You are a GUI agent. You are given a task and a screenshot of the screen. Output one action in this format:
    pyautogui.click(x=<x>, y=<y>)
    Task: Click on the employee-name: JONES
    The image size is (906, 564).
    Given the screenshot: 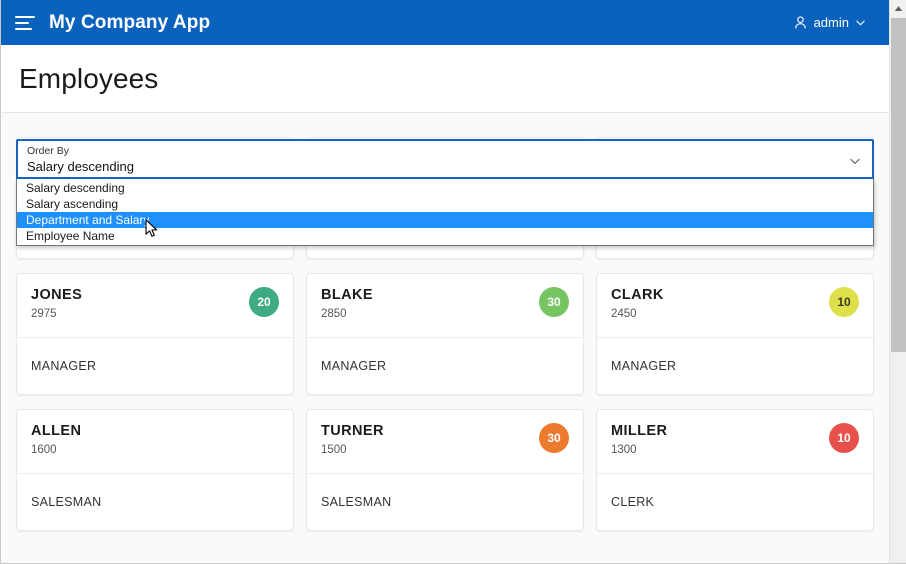 What is the action you would take?
    pyautogui.click(x=57, y=295)
    